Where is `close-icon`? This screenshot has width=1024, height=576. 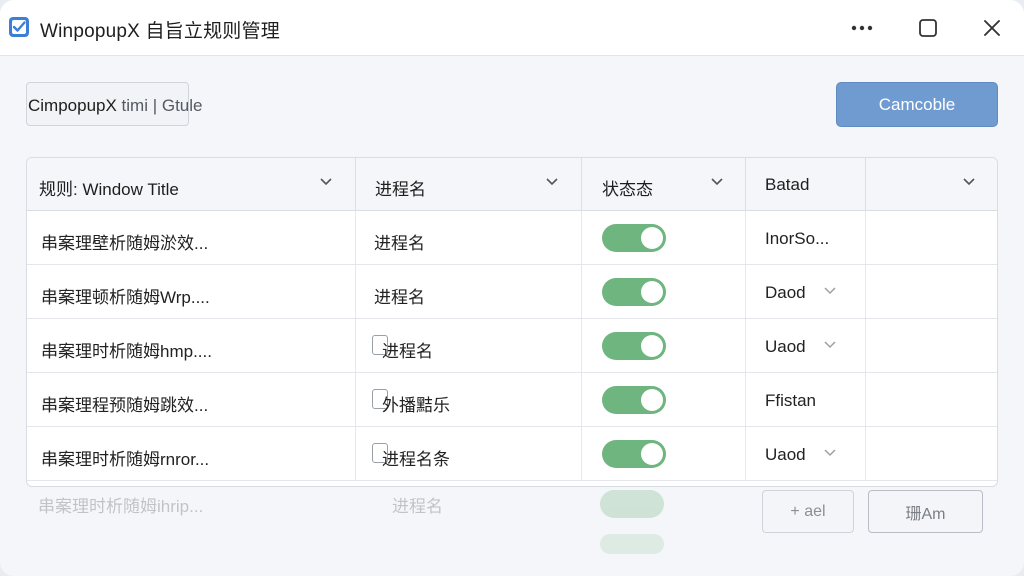 close-icon is located at coordinates (992, 28).